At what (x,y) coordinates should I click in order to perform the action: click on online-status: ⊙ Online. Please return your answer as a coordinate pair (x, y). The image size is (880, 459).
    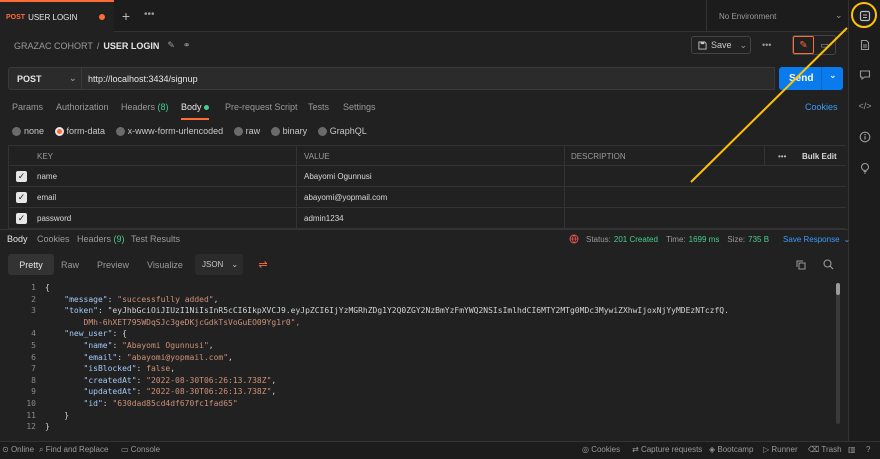
    Looking at the image, I should click on (18, 449).